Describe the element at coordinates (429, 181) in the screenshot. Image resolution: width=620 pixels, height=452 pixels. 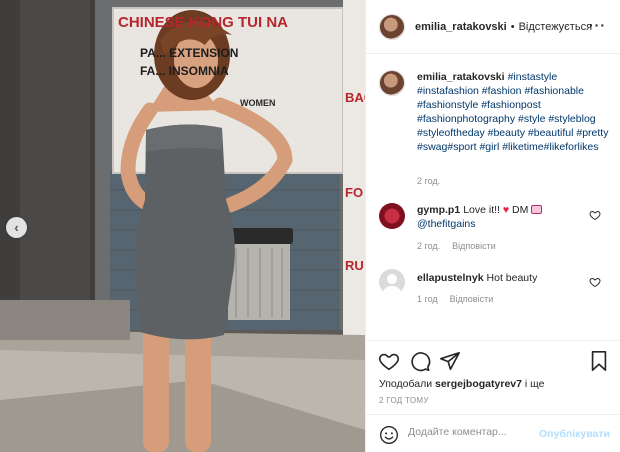
I see `caption-time: 2 год.` at that location.